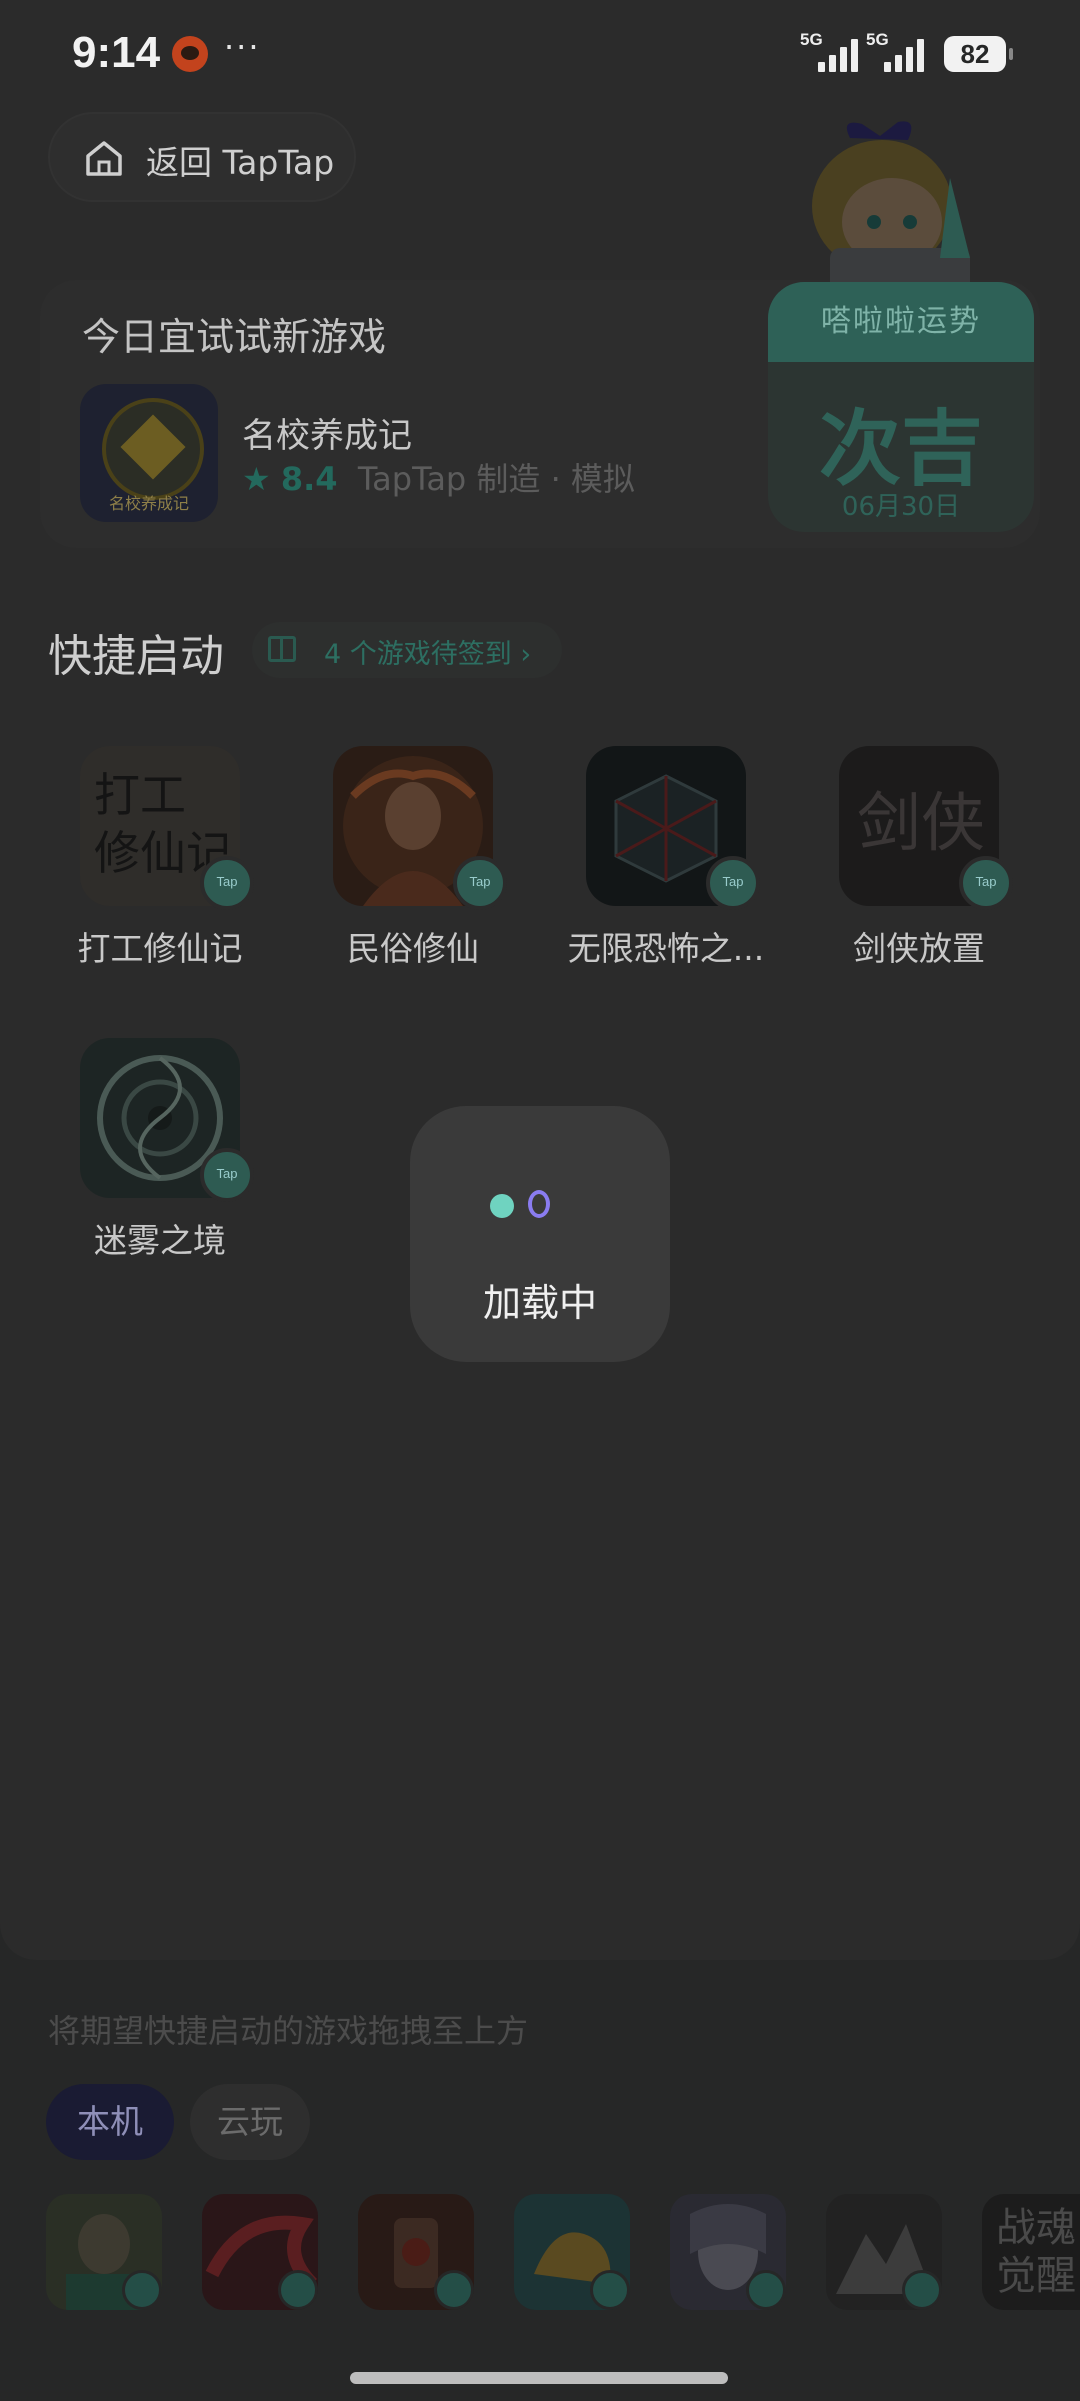  Describe the element at coordinates (153, 449) in the screenshot. I see `emblem-icon` at that location.